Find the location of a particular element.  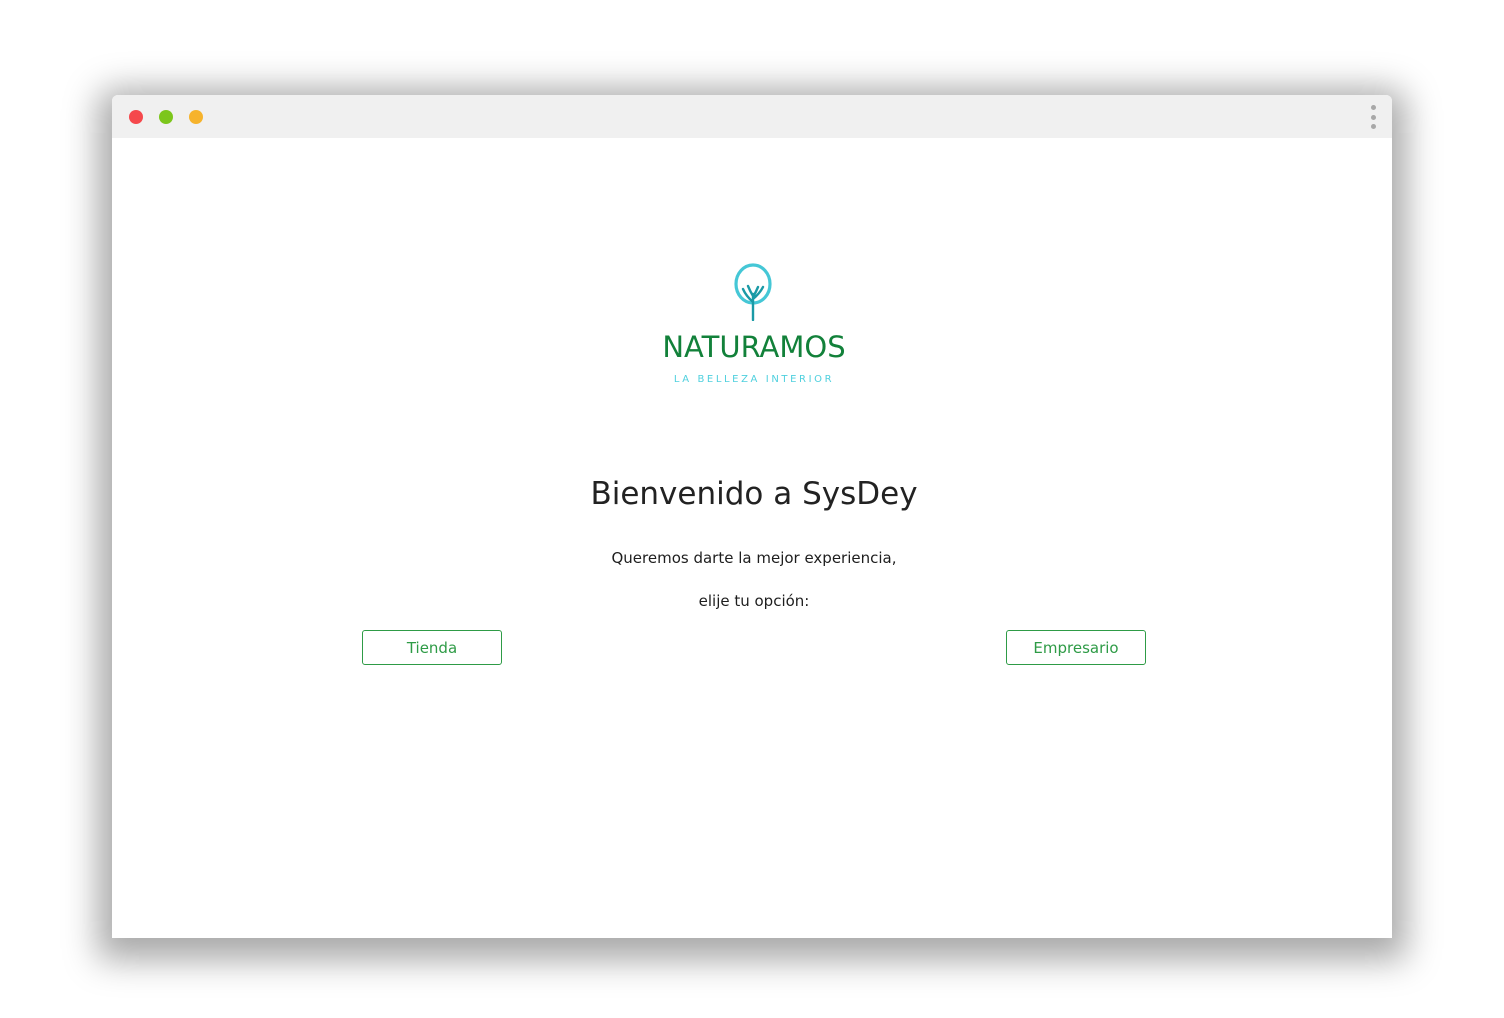

empresario-button: Empresario is located at coordinates (1076, 647).